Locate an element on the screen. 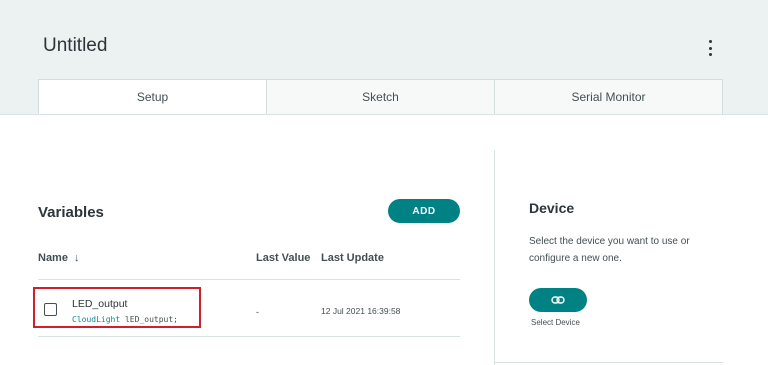 This screenshot has width=768, height=365. link-icon is located at coordinates (558, 300).